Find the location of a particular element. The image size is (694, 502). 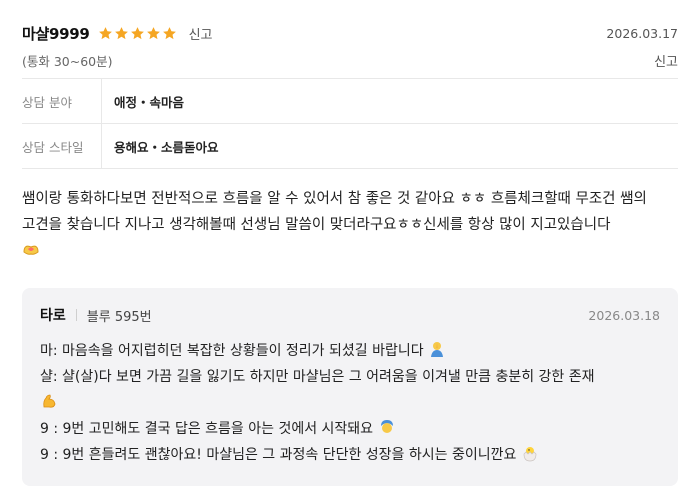

review-subline: (통화 30~60분) 신고 is located at coordinates (350, 60).